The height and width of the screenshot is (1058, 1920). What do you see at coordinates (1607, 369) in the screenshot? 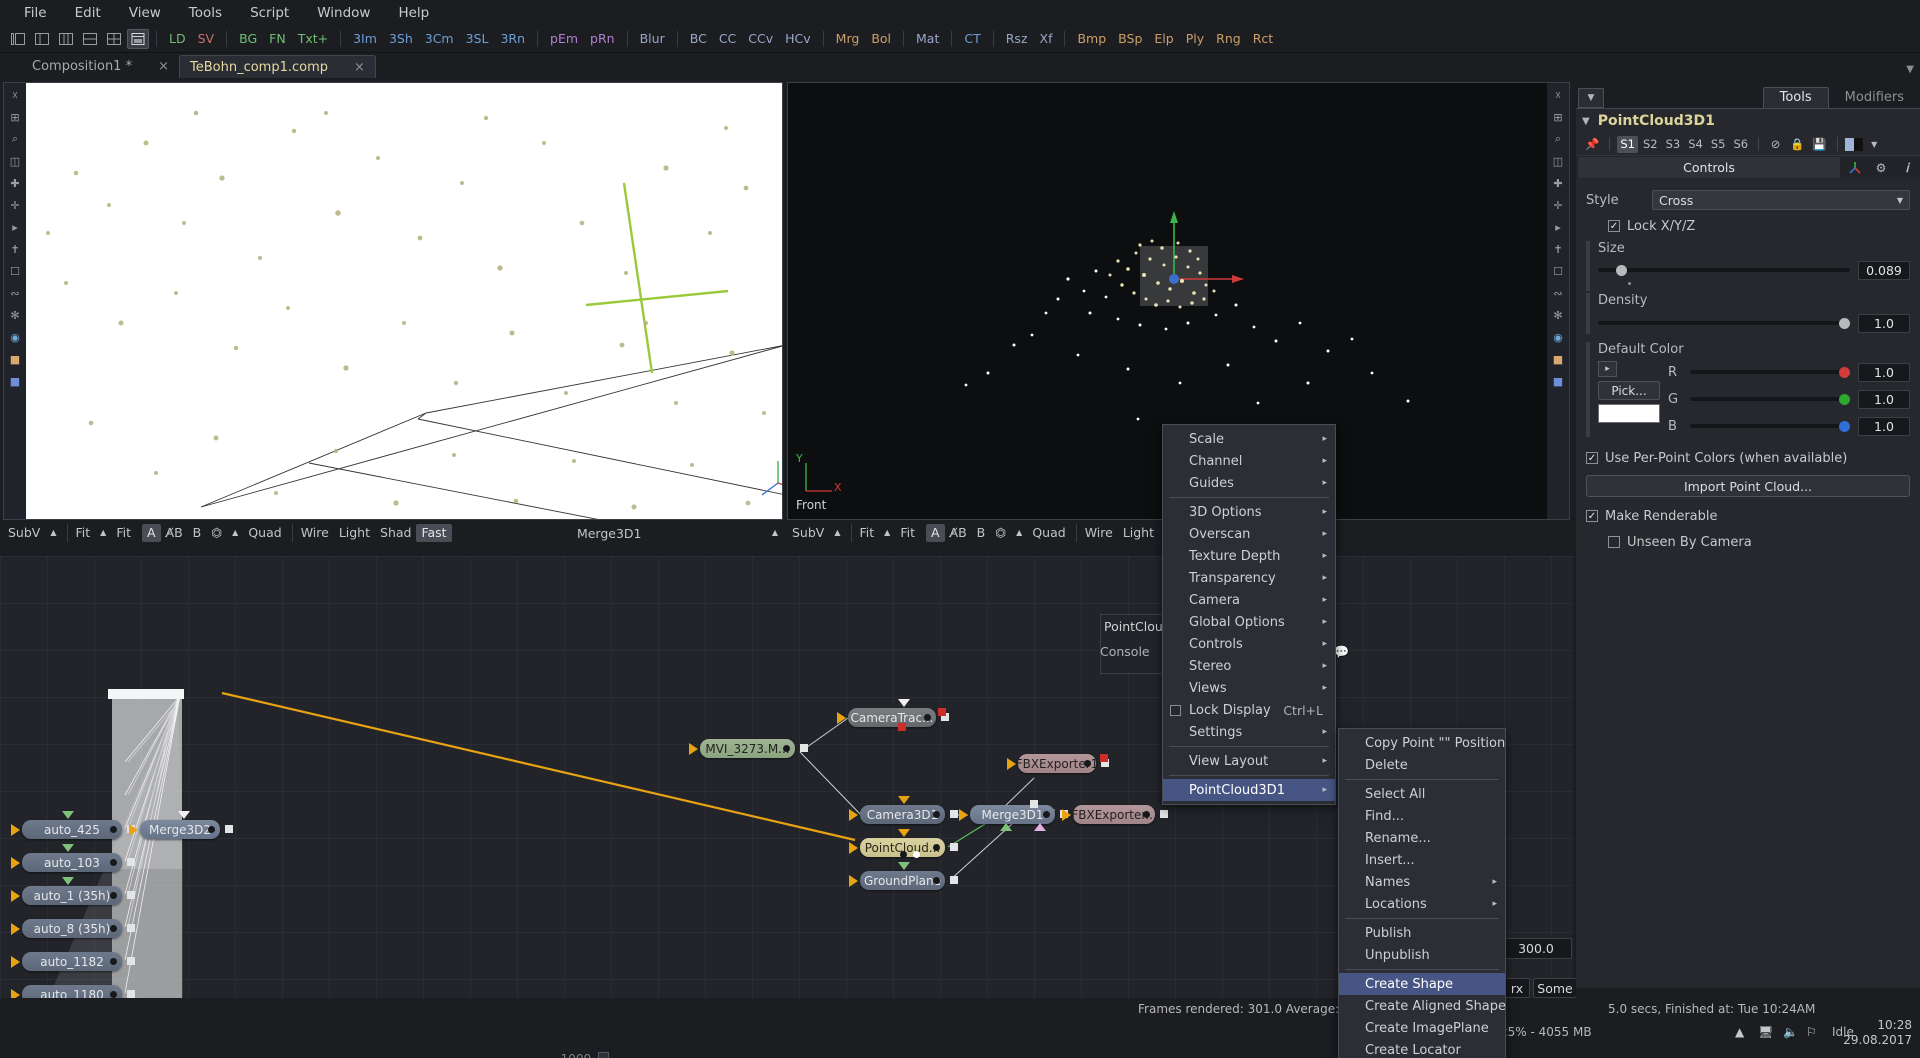
I see `color-expand-icon: ▸` at bounding box center [1607, 369].